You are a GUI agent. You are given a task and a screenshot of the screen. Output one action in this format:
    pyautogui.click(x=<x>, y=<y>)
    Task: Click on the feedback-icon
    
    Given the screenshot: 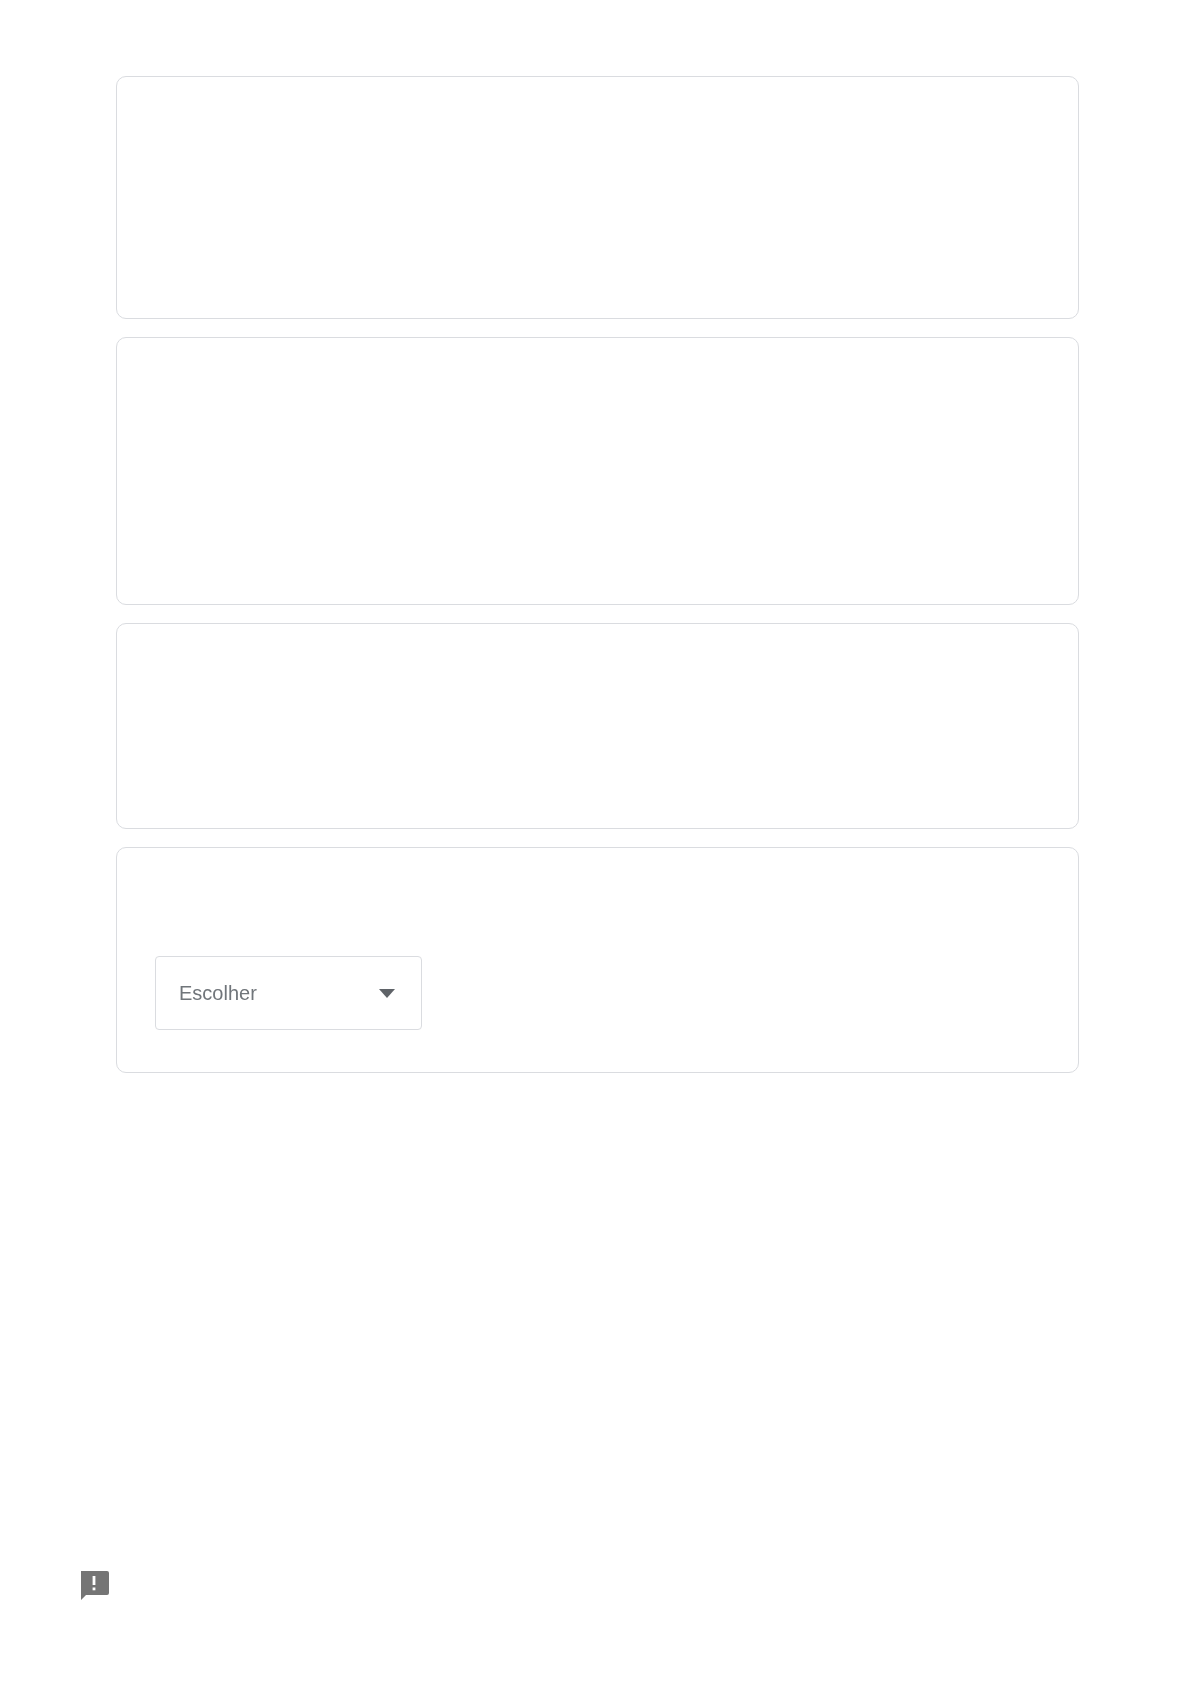 What is the action you would take?
    pyautogui.click(x=94, y=1586)
    